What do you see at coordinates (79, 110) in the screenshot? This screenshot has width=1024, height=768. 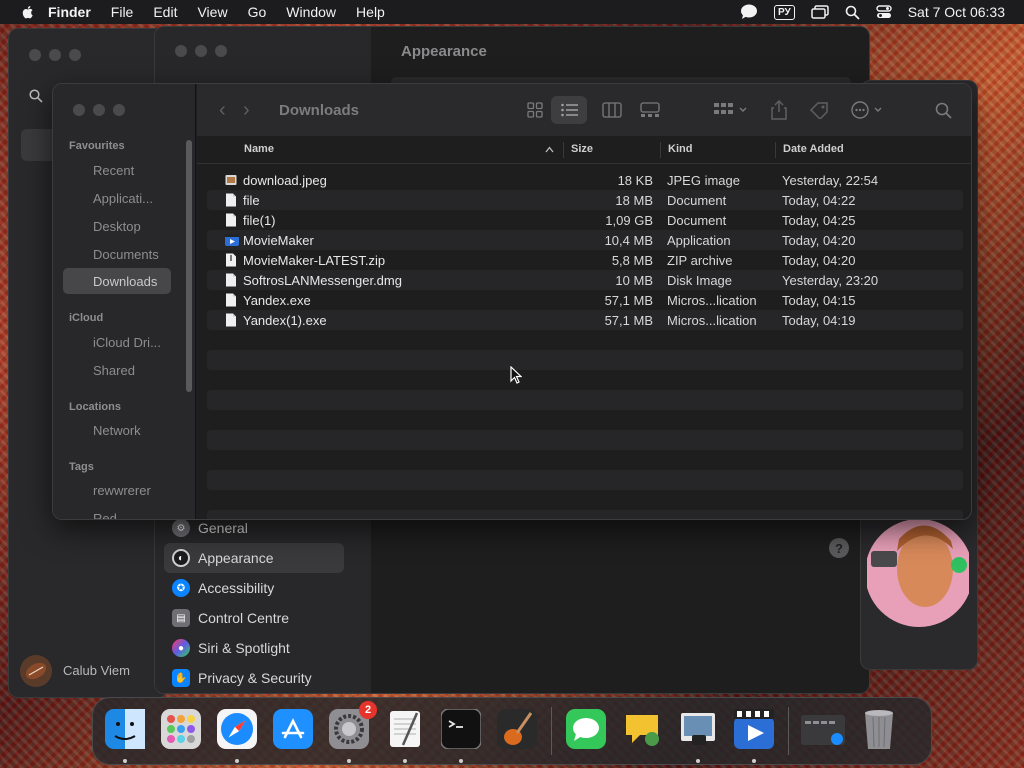 I see `close-button` at bounding box center [79, 110].